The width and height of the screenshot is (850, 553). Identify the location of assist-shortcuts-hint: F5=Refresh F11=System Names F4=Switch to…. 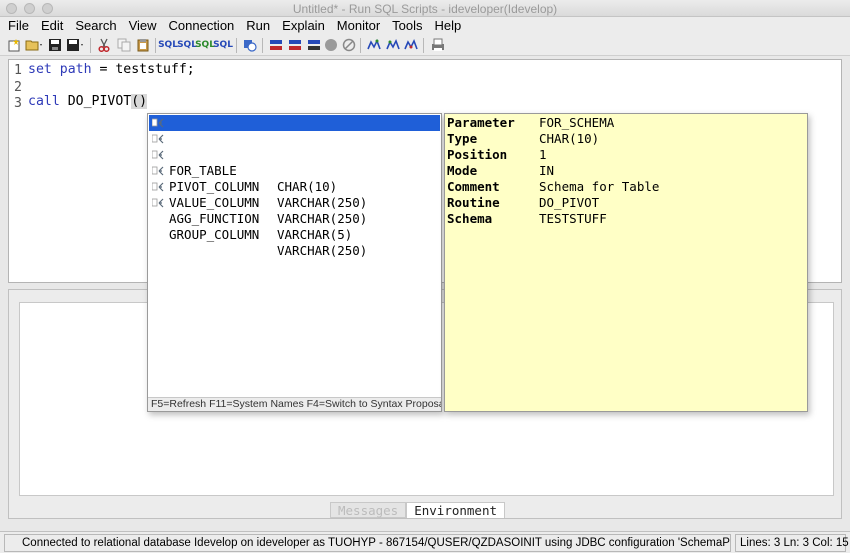
(294, 404).